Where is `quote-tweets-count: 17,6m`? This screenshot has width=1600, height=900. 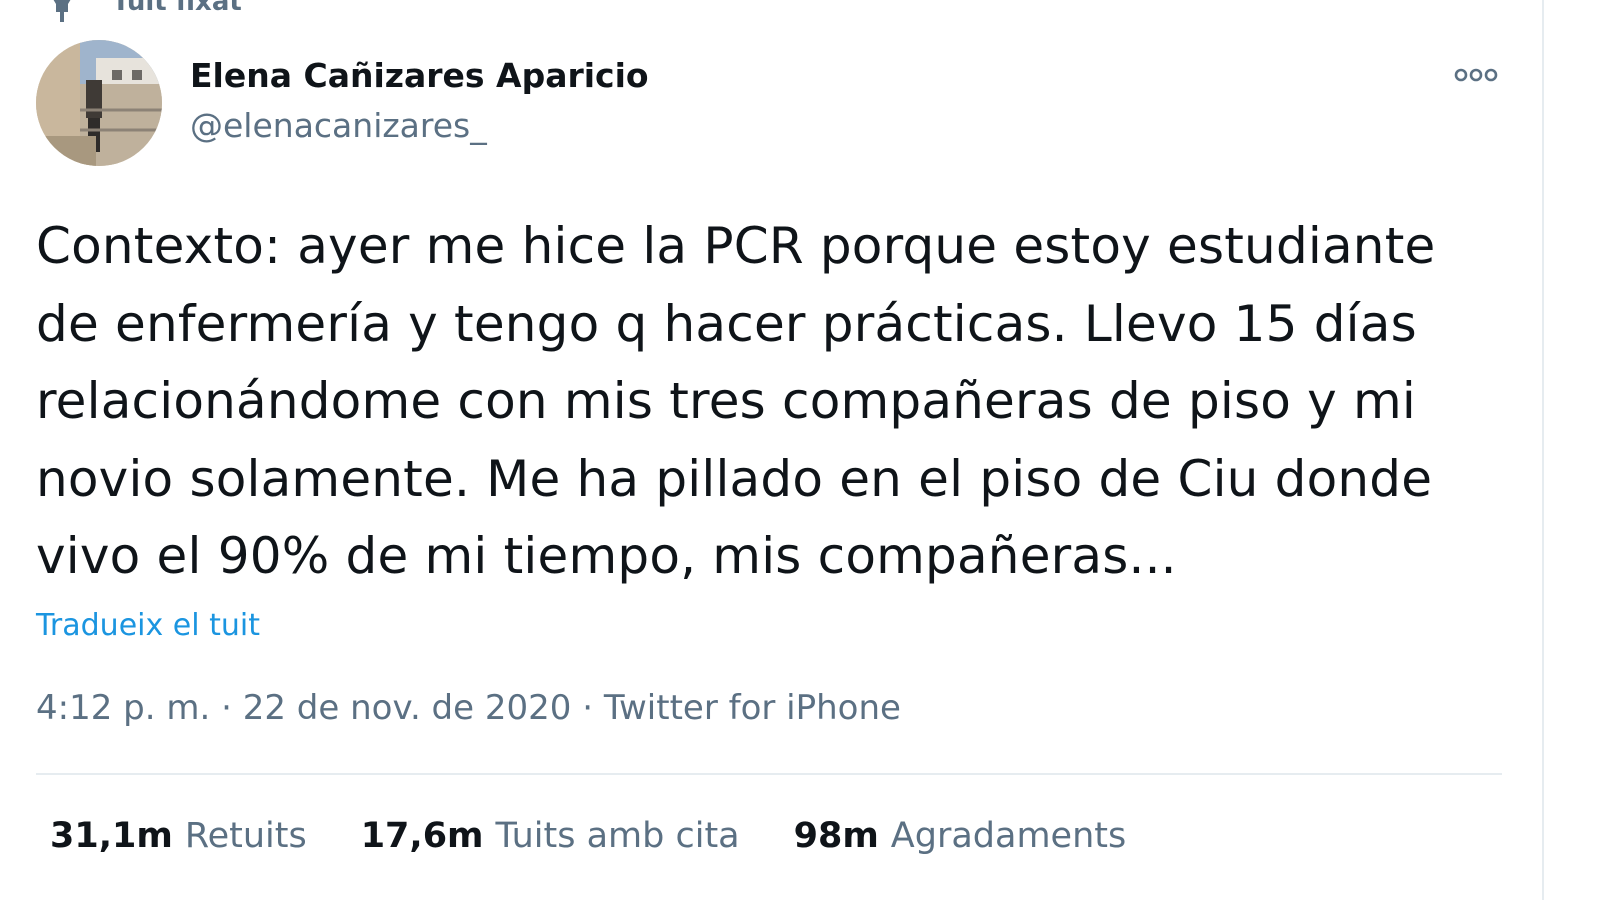 quote-tweets-count: 17,6m is located at coordinates (422, 836).